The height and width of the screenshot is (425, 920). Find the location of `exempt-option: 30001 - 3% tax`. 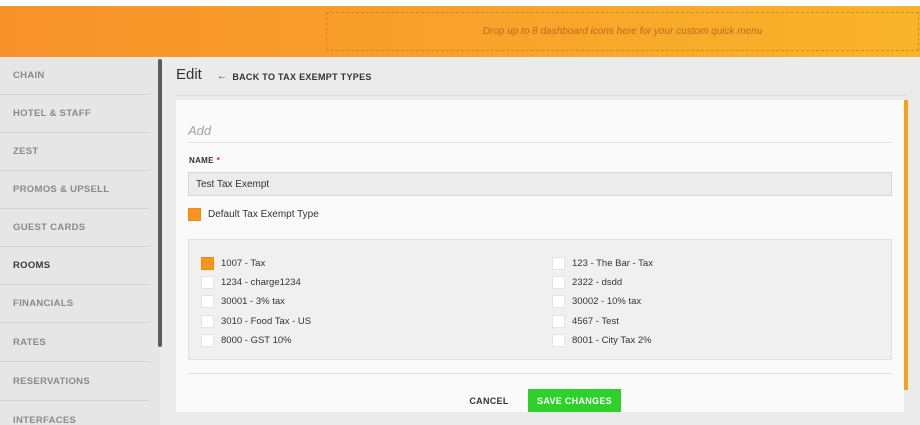

exempt-option: 30001 - 3% tax is located at coordinates (243, 301).